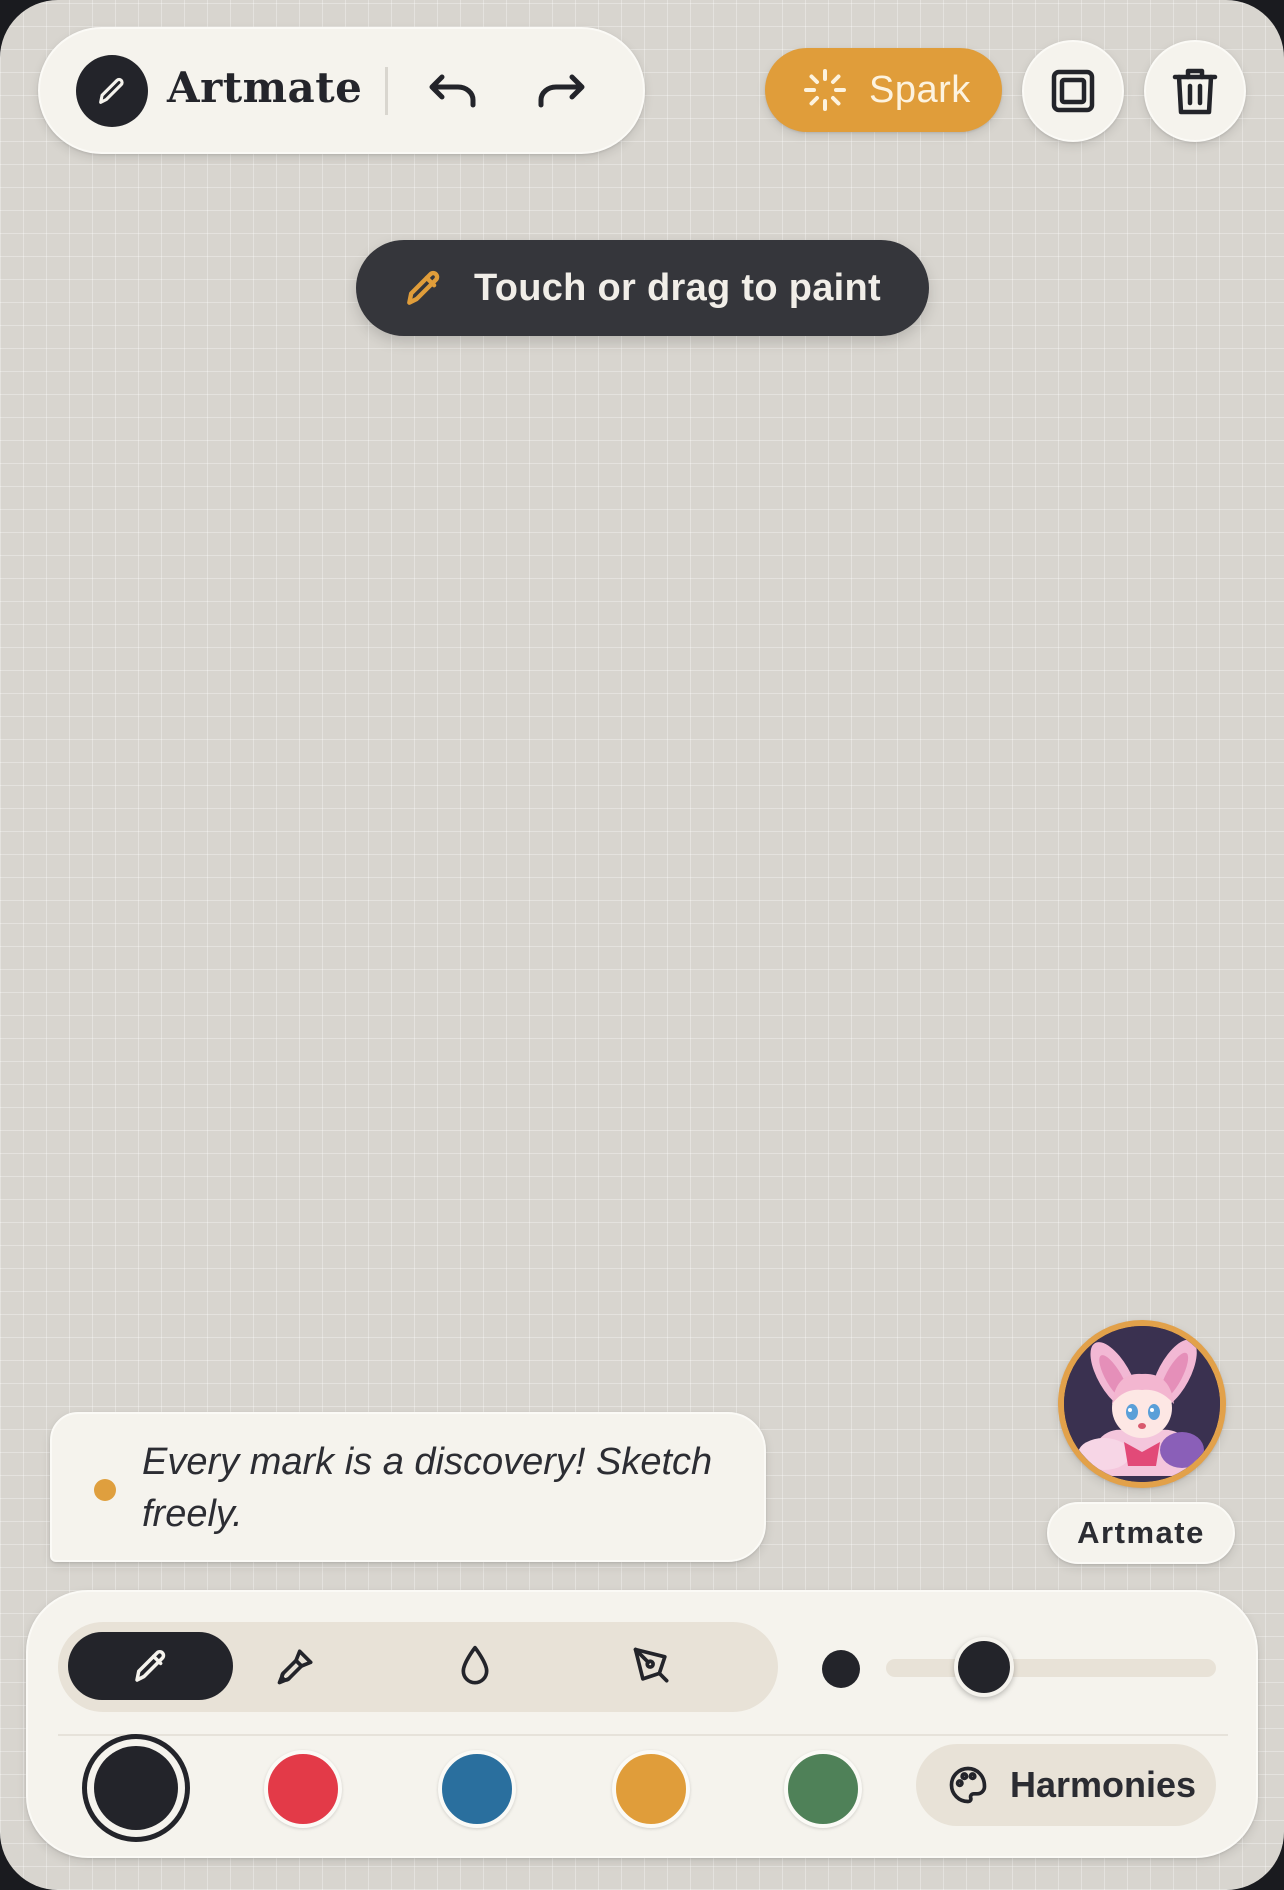 The width and height of the screenshot is (1284, 1890). What do you see at coordinates (1051, 1668) in the screenshot?
I see `brush-size-slider` at bounding box center [1051, 1668].